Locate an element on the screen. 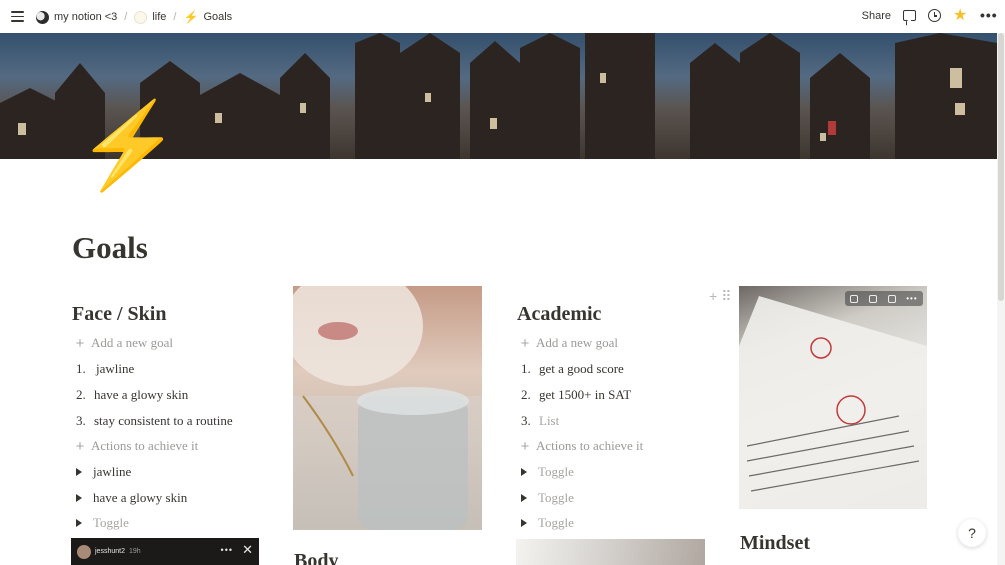  list-item-text: stay consistent to a routine is located at coordinates (163, 420).